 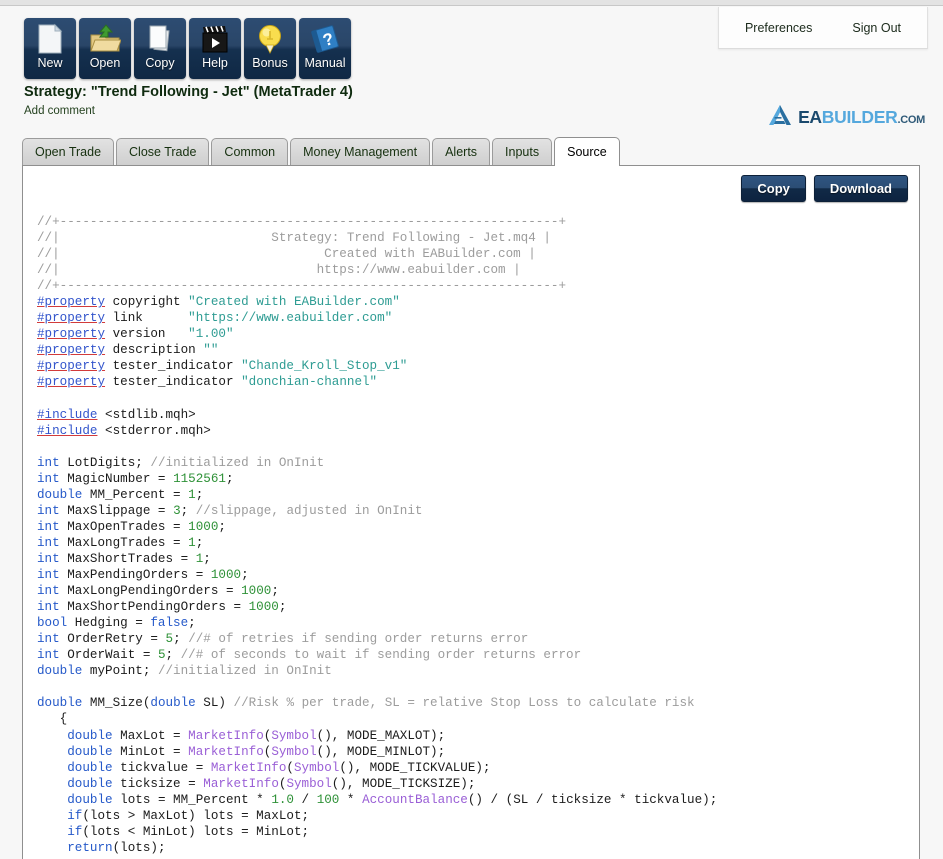 What do you see at coordinates (154, 350) in the screenshot?
I see `code-token-id: description` at bounding box center [154, 350].